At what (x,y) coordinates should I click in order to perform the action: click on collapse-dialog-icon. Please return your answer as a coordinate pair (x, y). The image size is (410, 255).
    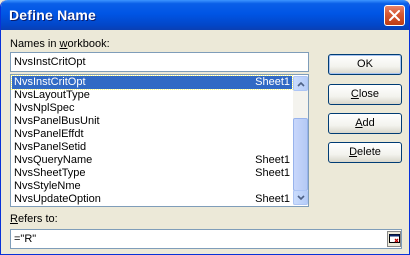
    Looking at the image, I should click on (394, 238).